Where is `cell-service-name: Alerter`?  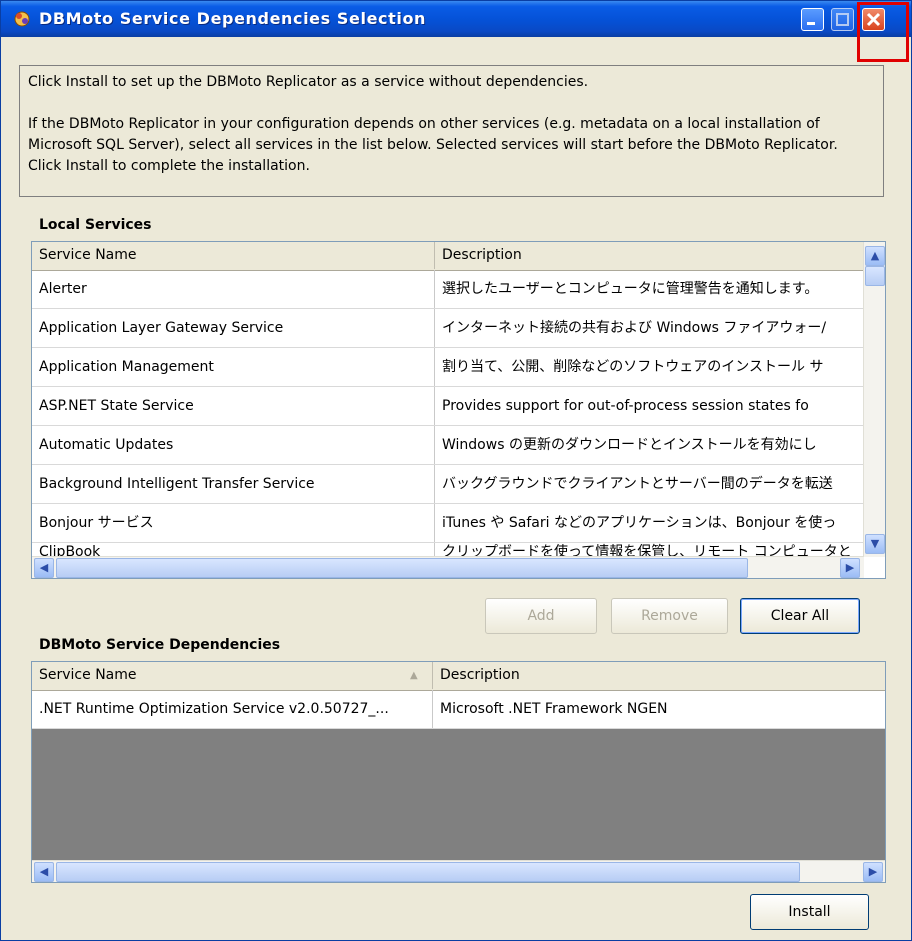 cell-service-name: Alerter is located at coordinates (63, 289).